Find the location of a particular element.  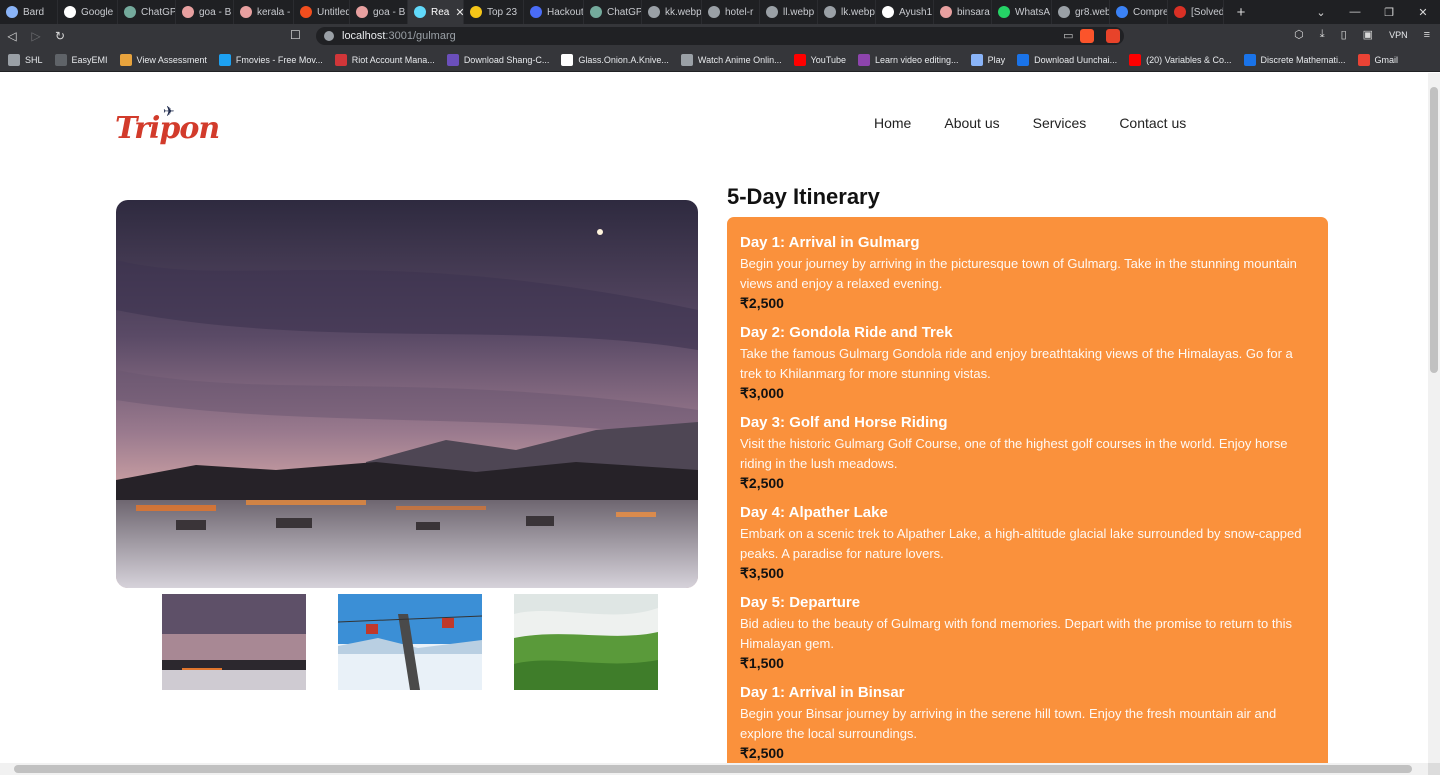

url-field: localhost:3001/gulmarg ▭ ⊕ ↗ is located at coordinates (720, 36).